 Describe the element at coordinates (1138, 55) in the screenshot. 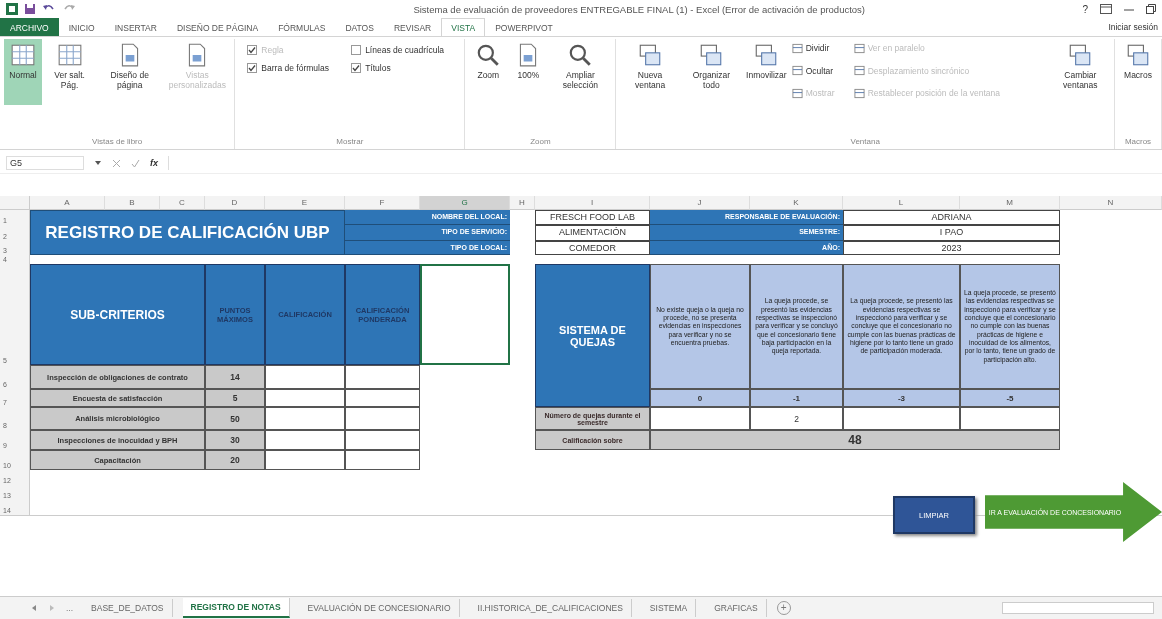

I see `windows-icon` at that location.